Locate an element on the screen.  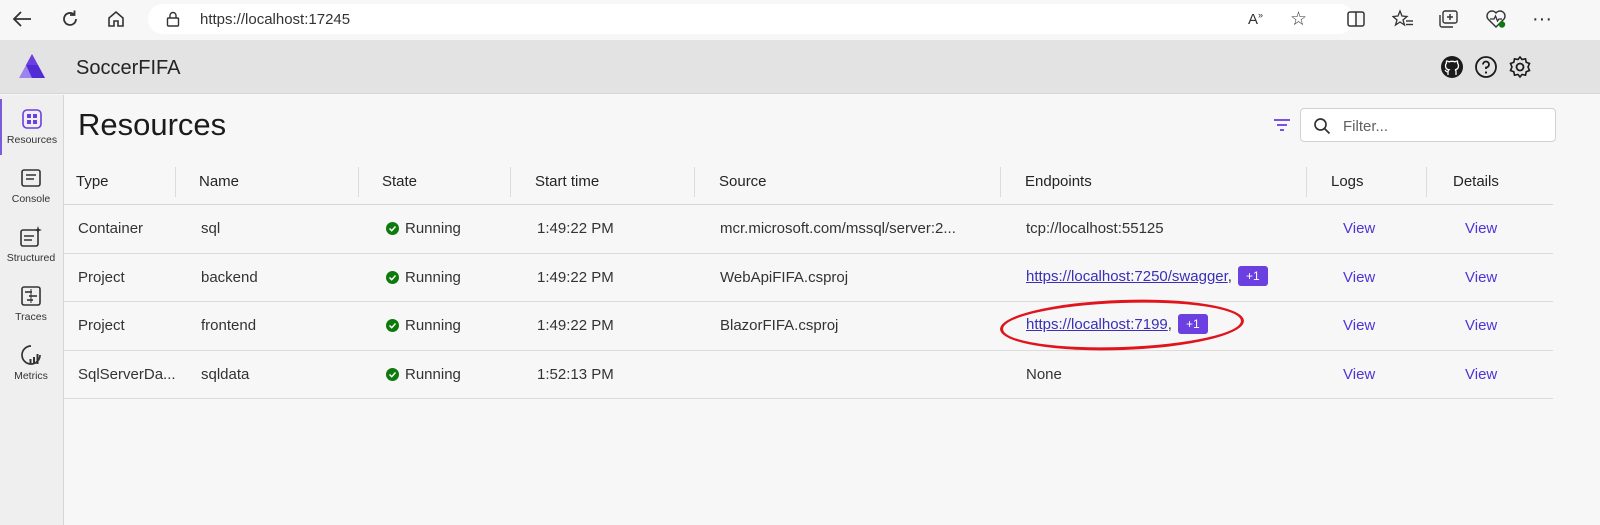
read-aloud-icon: A» is located at coordinates (1255, 19).